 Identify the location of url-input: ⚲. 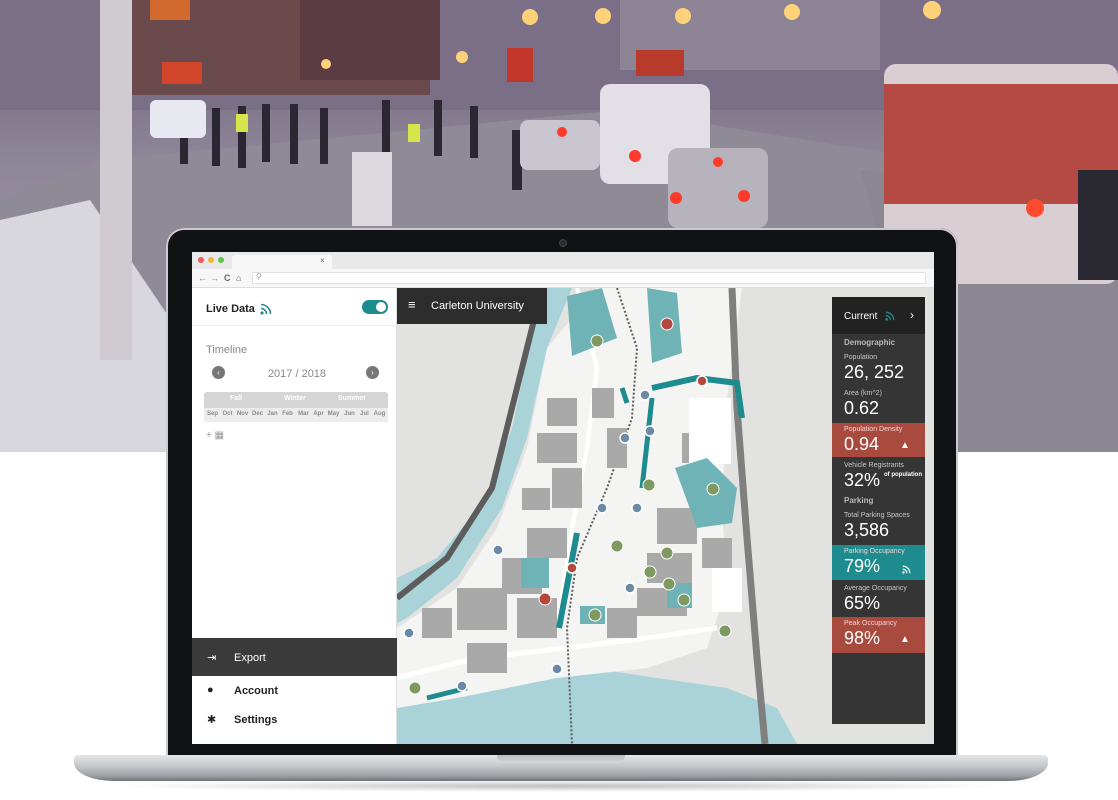
(589, 278).